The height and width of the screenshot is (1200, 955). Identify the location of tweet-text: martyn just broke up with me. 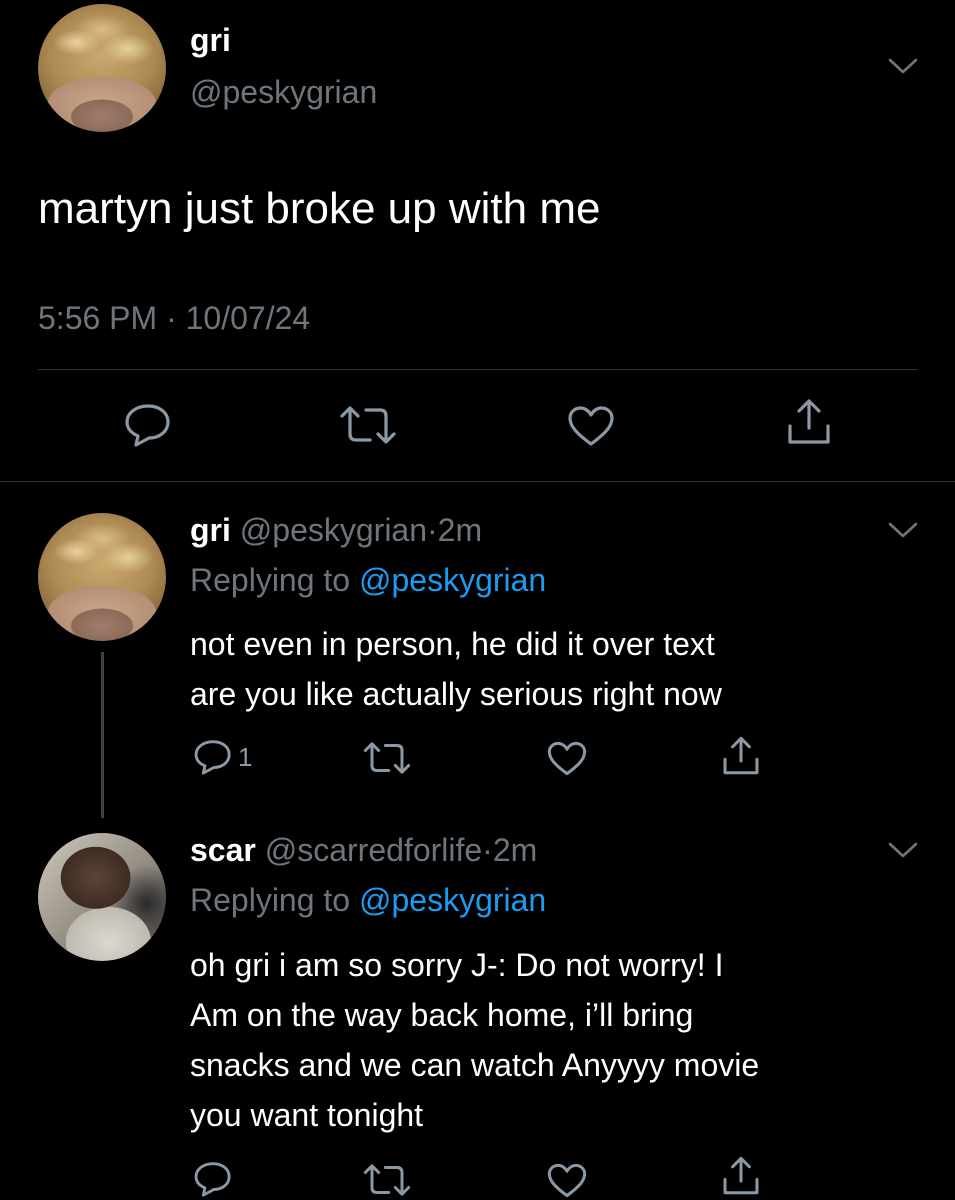
(319, 208).